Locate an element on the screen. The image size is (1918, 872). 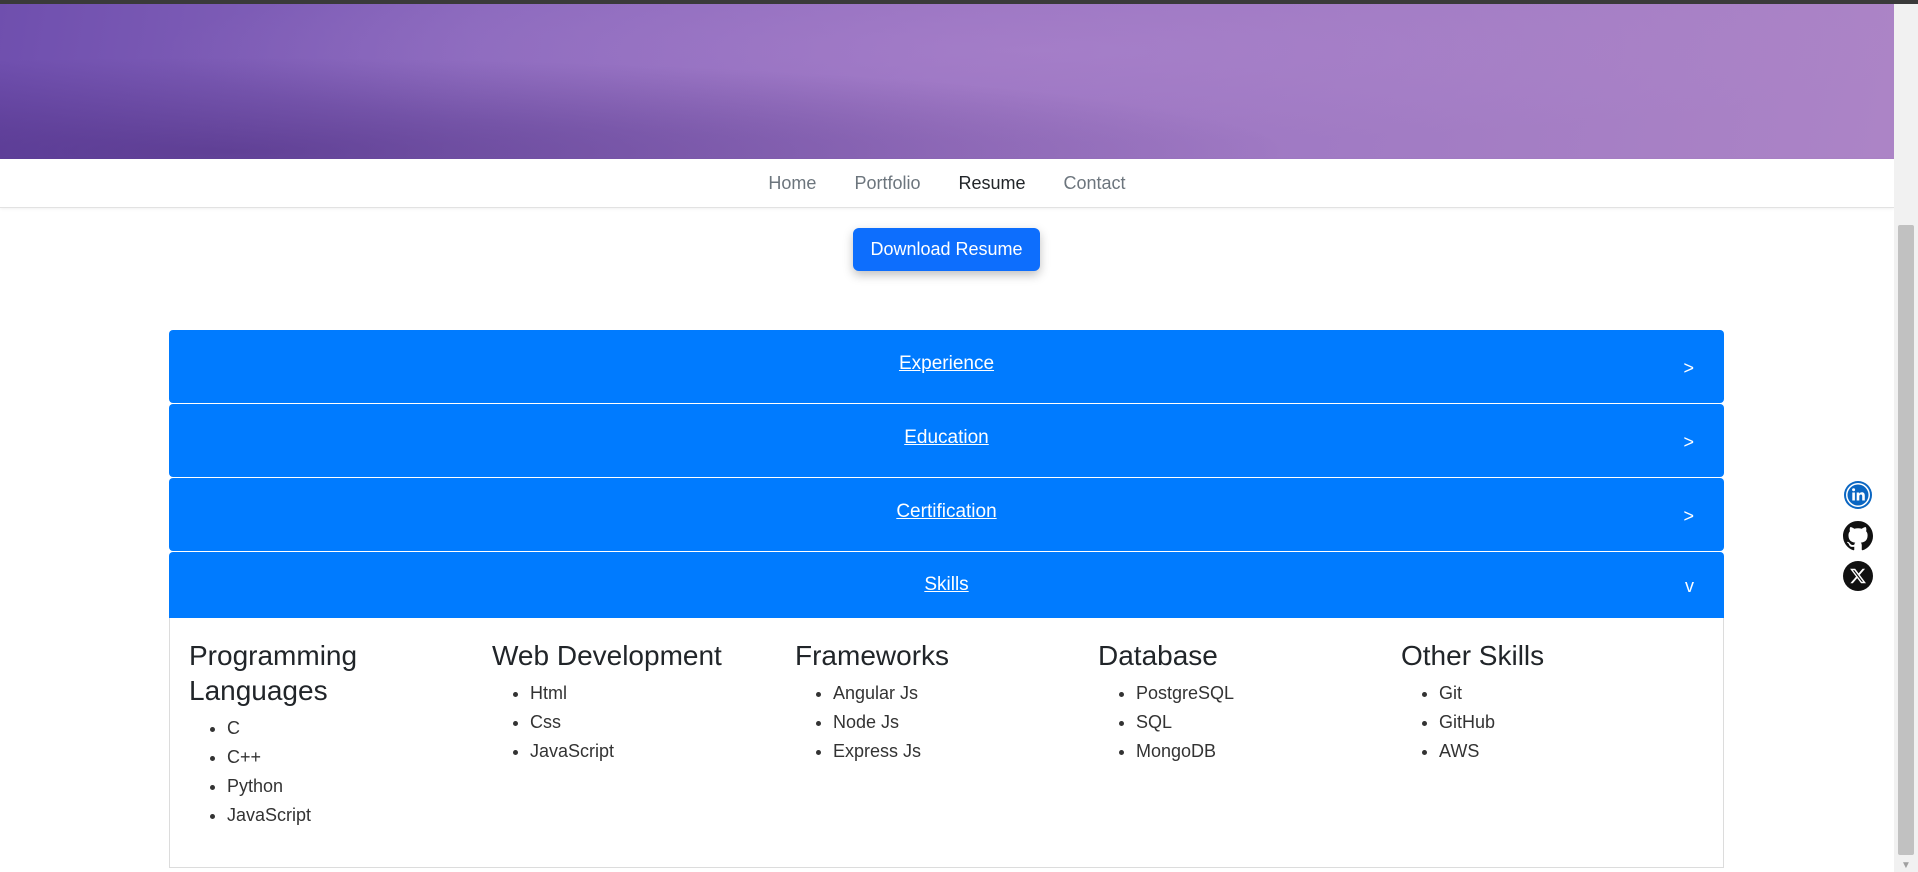
skill-list: Angular Js Node Js Express Js is located at coordinates (946, 722).